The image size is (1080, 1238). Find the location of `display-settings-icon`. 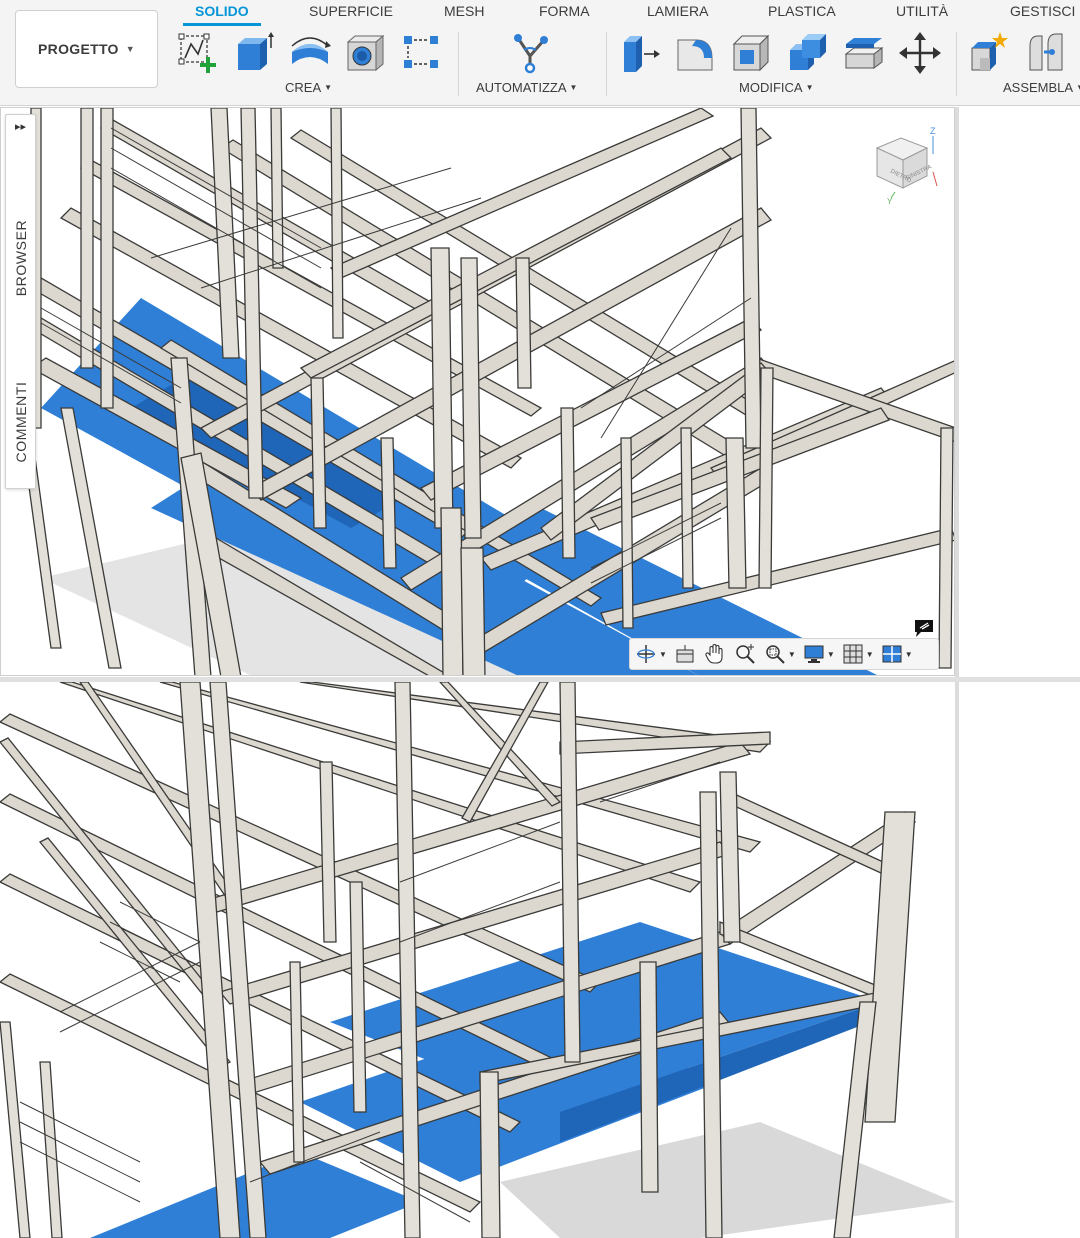

display-settings-icon is located at coordinates (814, 654).